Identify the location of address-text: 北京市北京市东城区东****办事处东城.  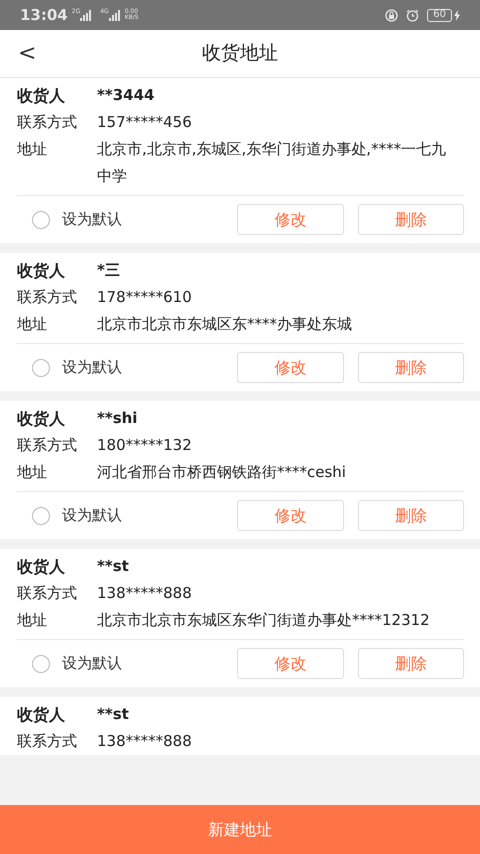
(225, 324).